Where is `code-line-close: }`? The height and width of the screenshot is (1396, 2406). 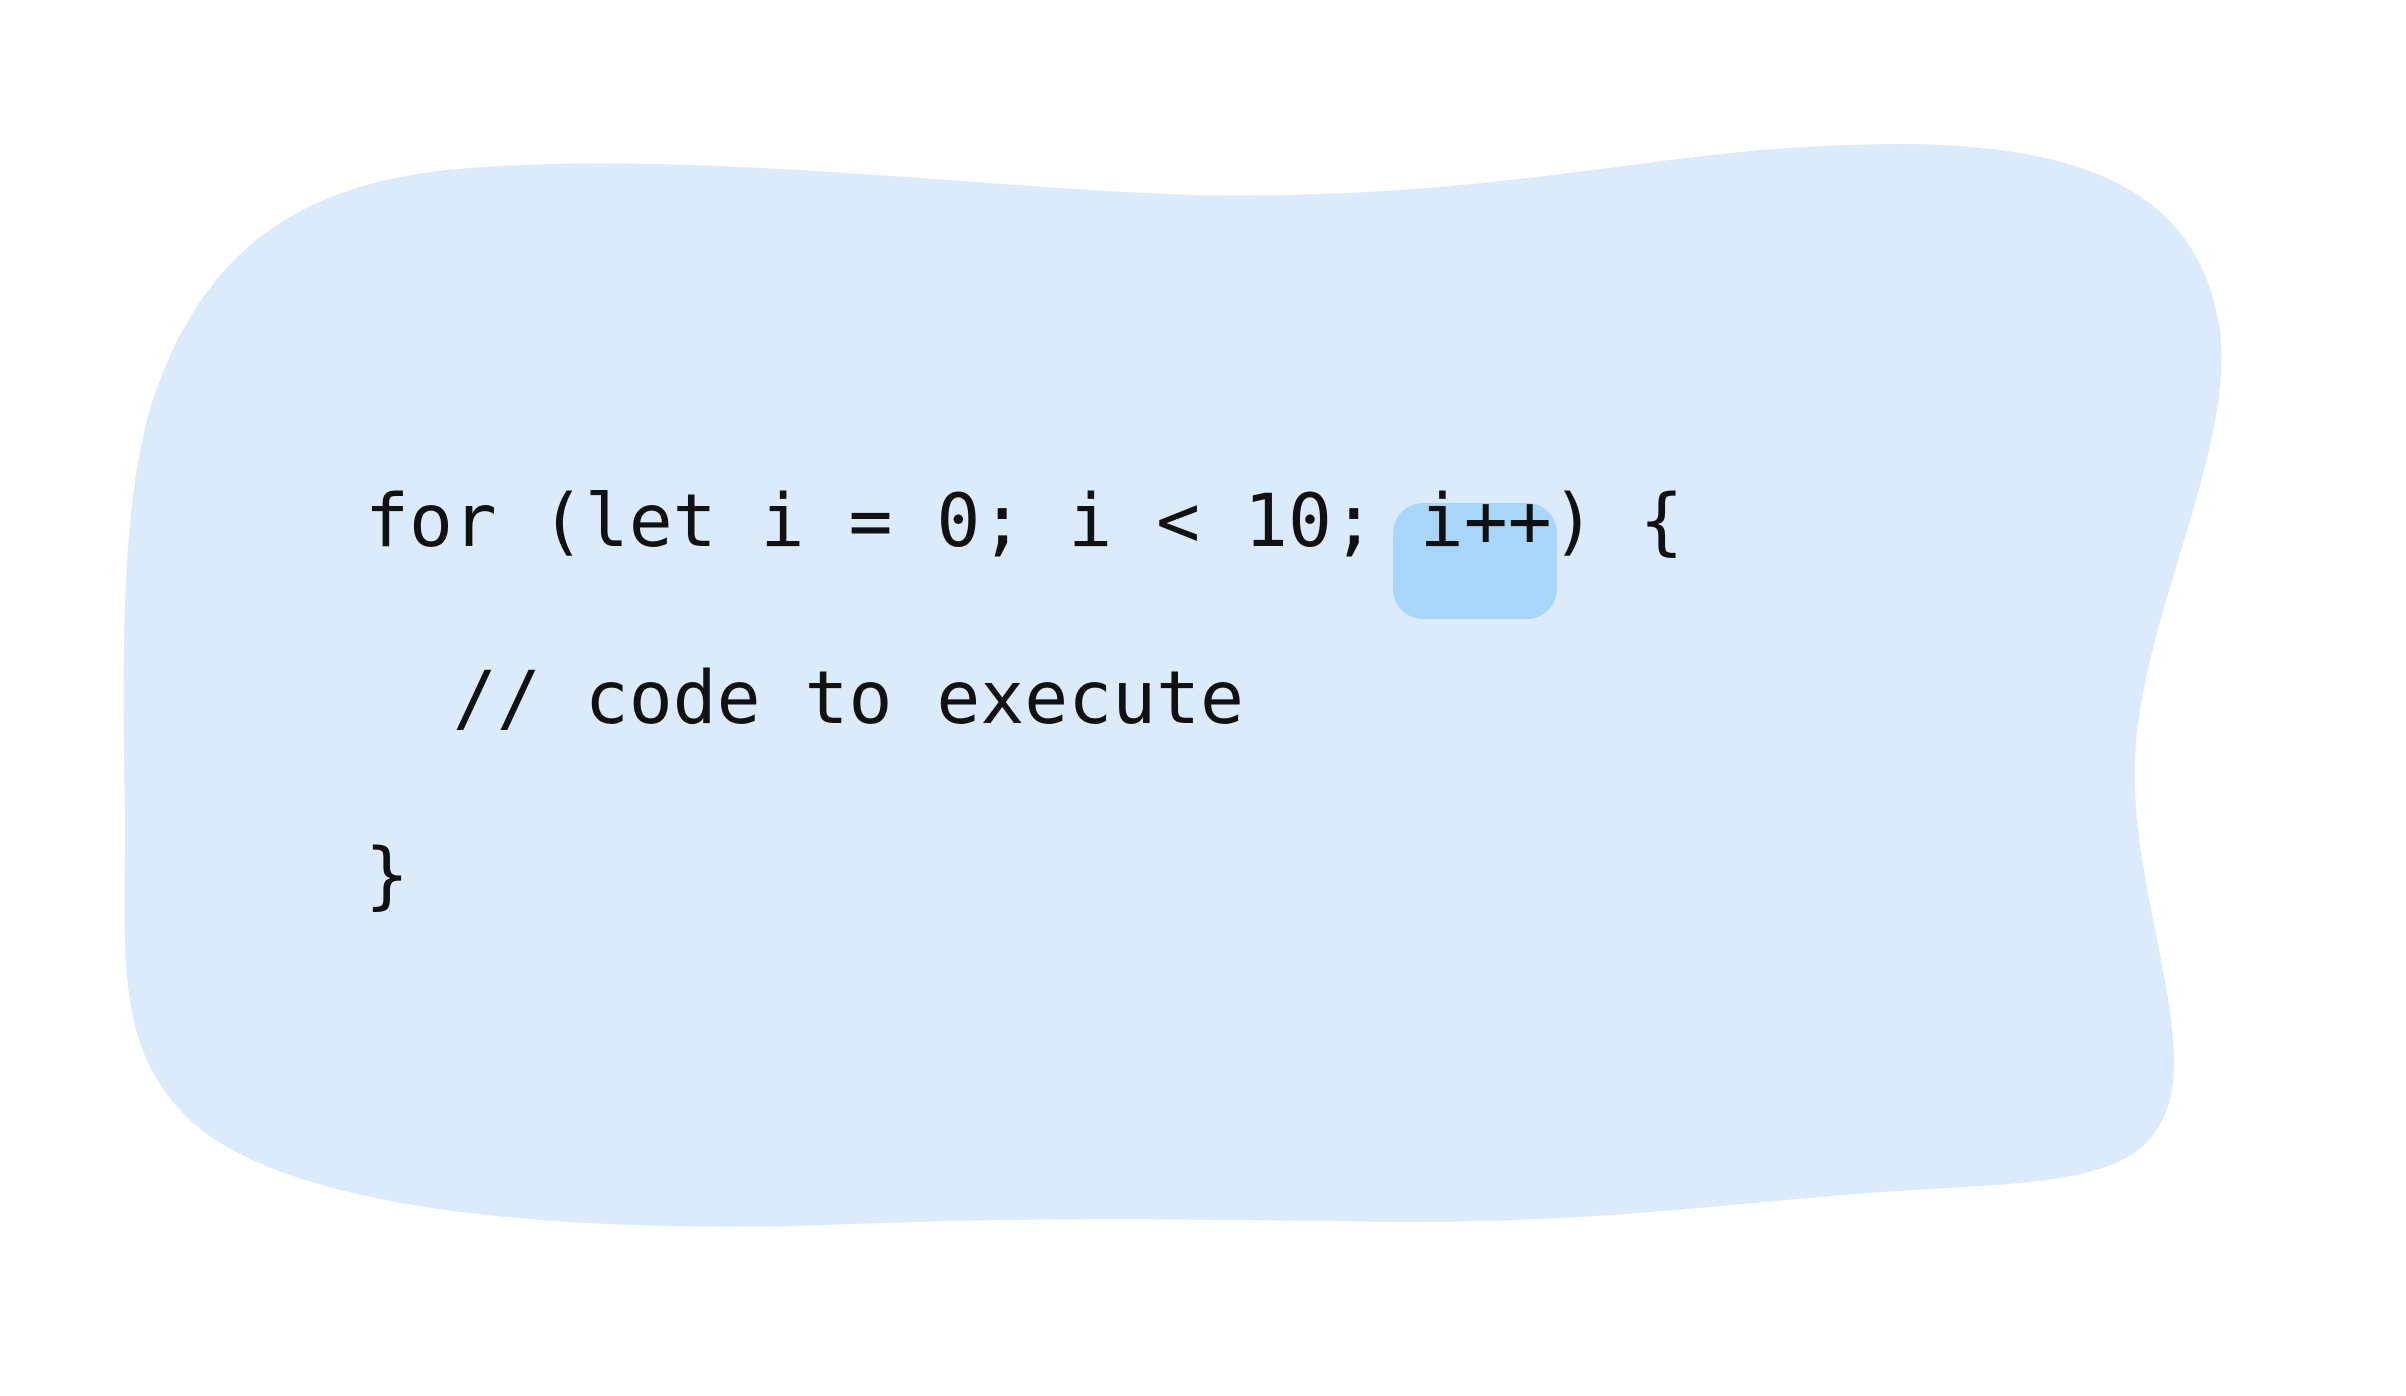
code-line-close: } is located at coordinates (387, 875).